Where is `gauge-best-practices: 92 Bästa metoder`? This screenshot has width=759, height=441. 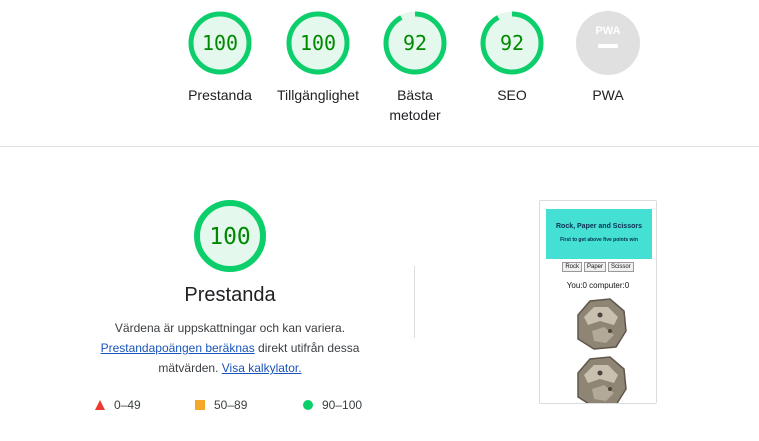
gauge-best-practices: 92 Bästa metoder is located at coordinates (415, 67).